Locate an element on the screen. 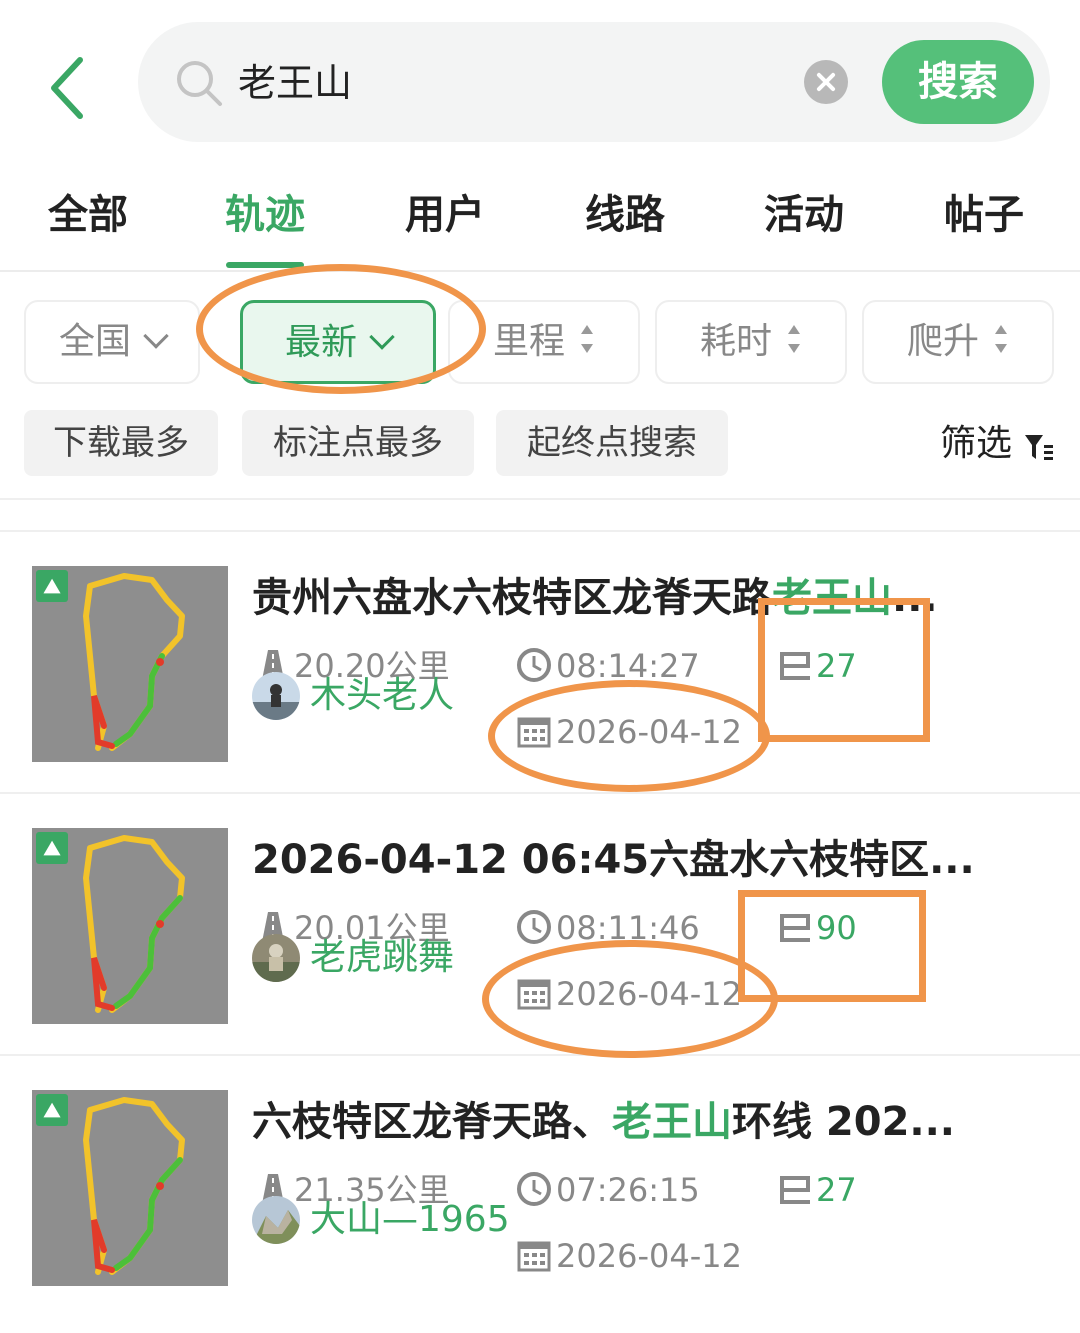 This screenshot has height=1333, width=1080. search-box: 老王山 搜索 is located at coordinates (594, 82).